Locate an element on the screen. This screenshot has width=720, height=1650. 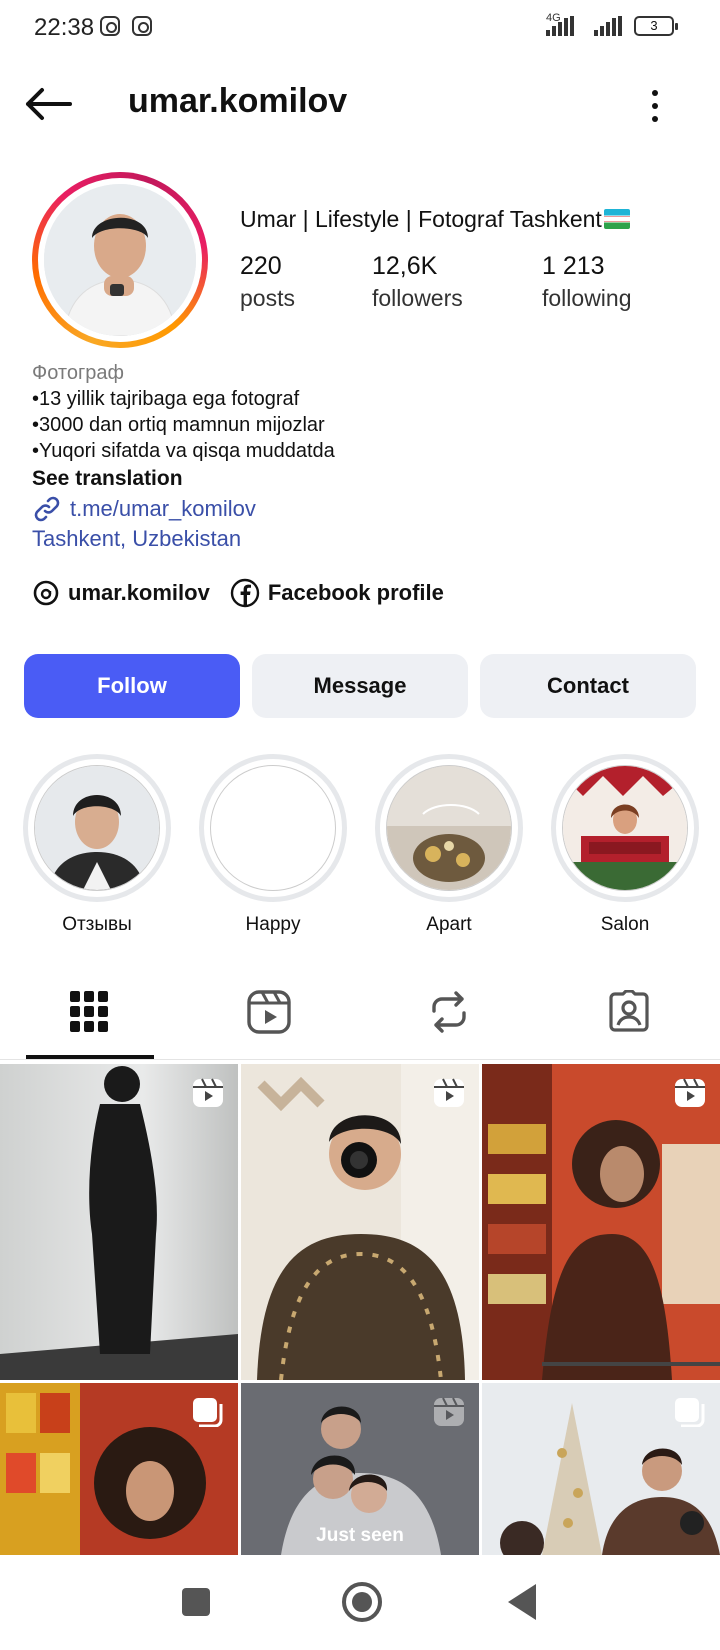
back-button is located at coordinates (49, 104).